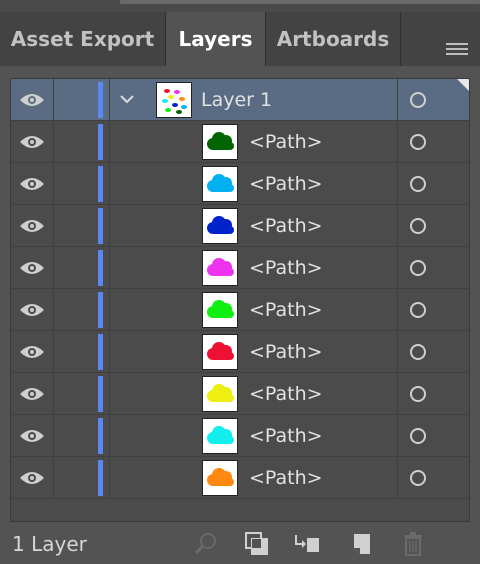 The width and height of the screenshot is (480, 564). What do you see at coordinates (240, 6) in the screenshot?
I see `window-top-strip` at bounding box center [240, 6].